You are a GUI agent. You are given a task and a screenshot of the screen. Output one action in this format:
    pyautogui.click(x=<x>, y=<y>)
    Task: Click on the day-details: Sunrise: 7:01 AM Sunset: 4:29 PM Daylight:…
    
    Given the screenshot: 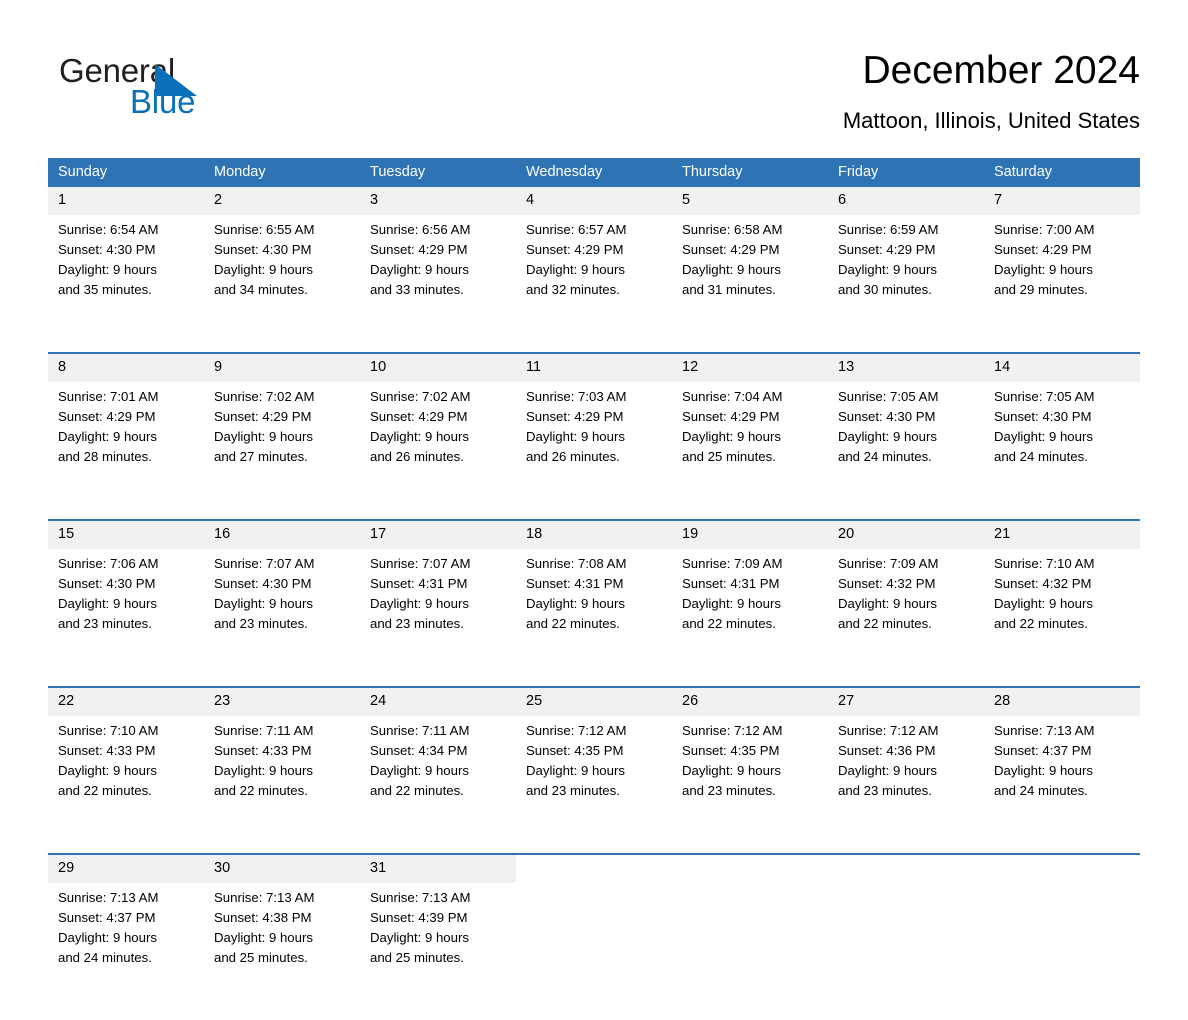 What is the action you would take?
    pyautogui.click(x=126, y=451)
    